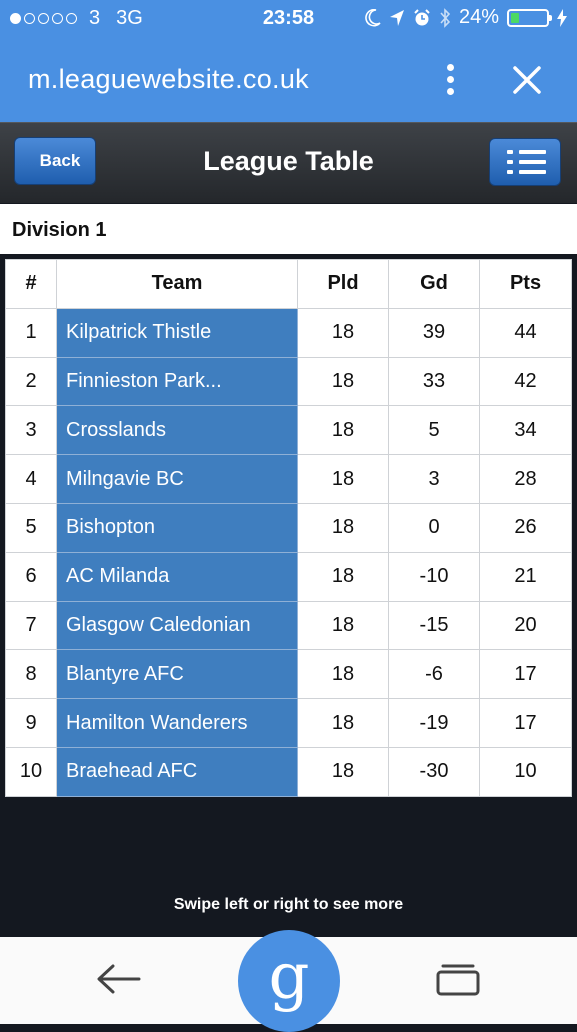 Image resolution: width=577 pixels, height=1032 pixels. I want to click on location-arrow-icon, so click(396, 17).